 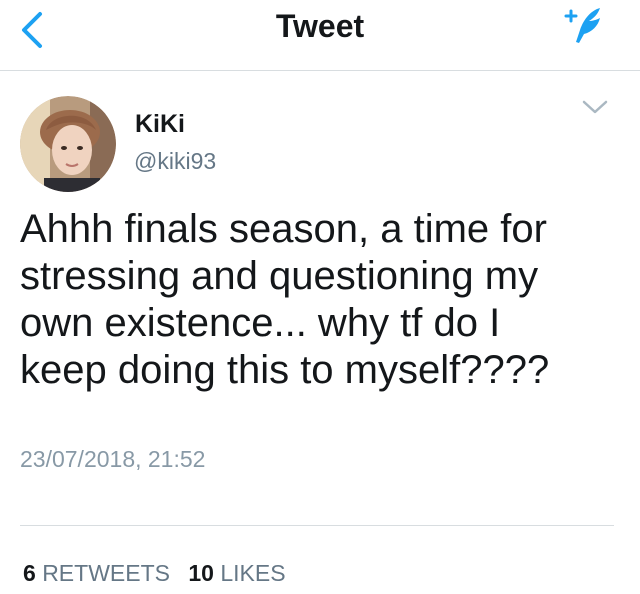 I want to click on divider, so click(x=317, y=525).